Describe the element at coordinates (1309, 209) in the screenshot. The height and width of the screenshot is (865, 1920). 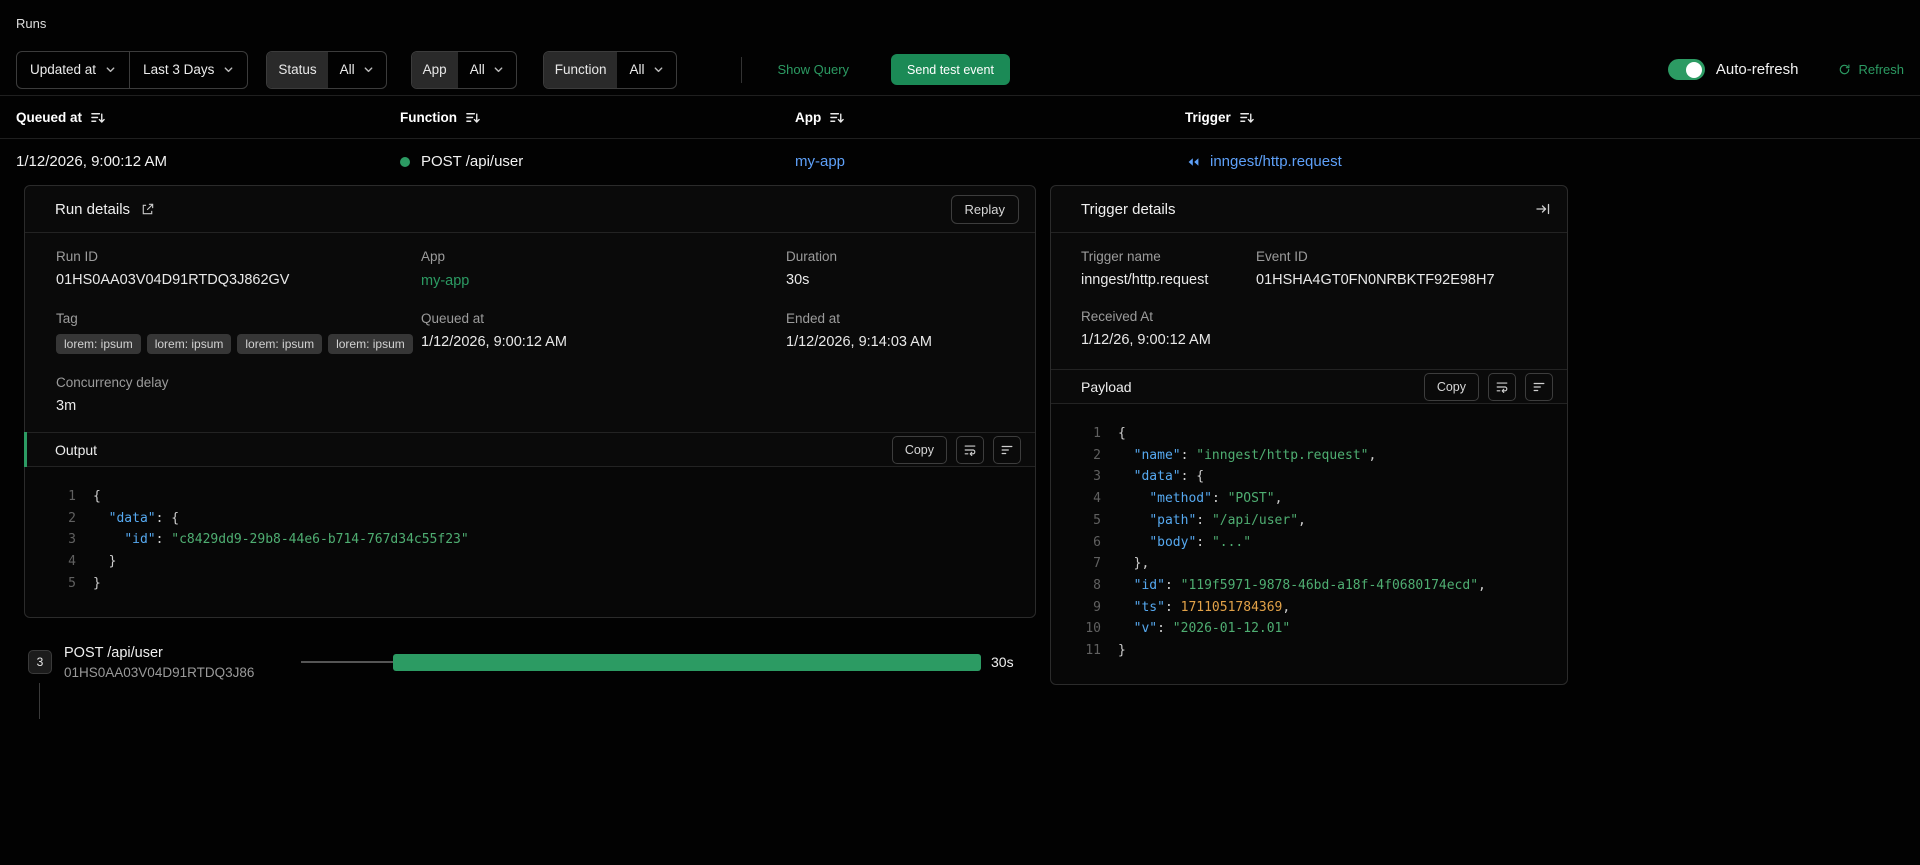
I see `trigger-details-header: Trigger details` at that location.